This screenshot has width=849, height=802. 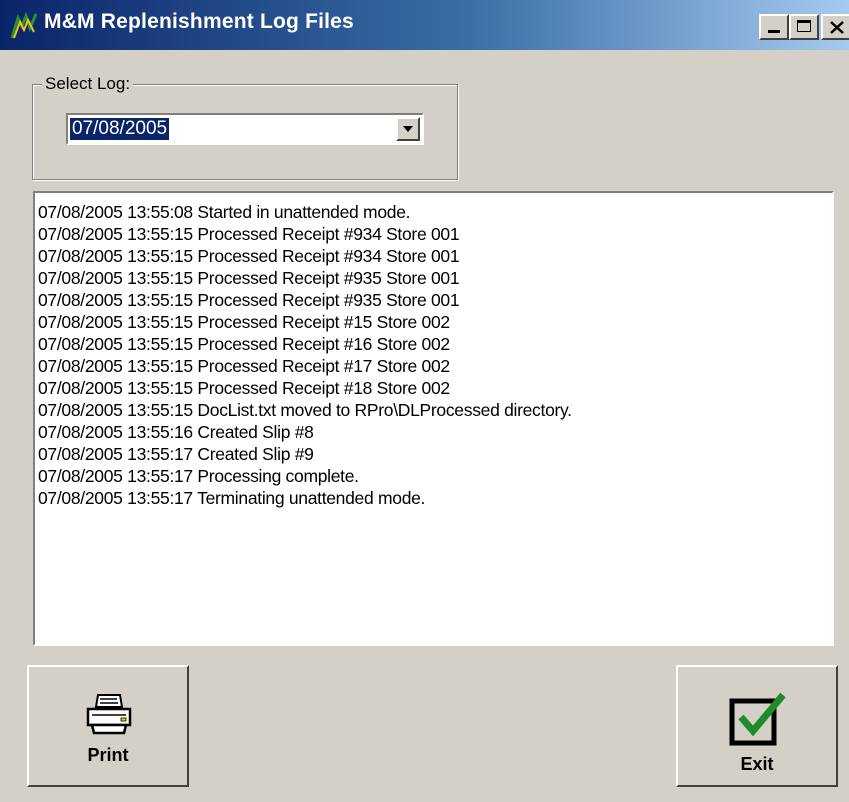 What do you see at coordinates (408, 129) in the screenshot?
I see `dropdown-button` at bounding box center [408, 129].